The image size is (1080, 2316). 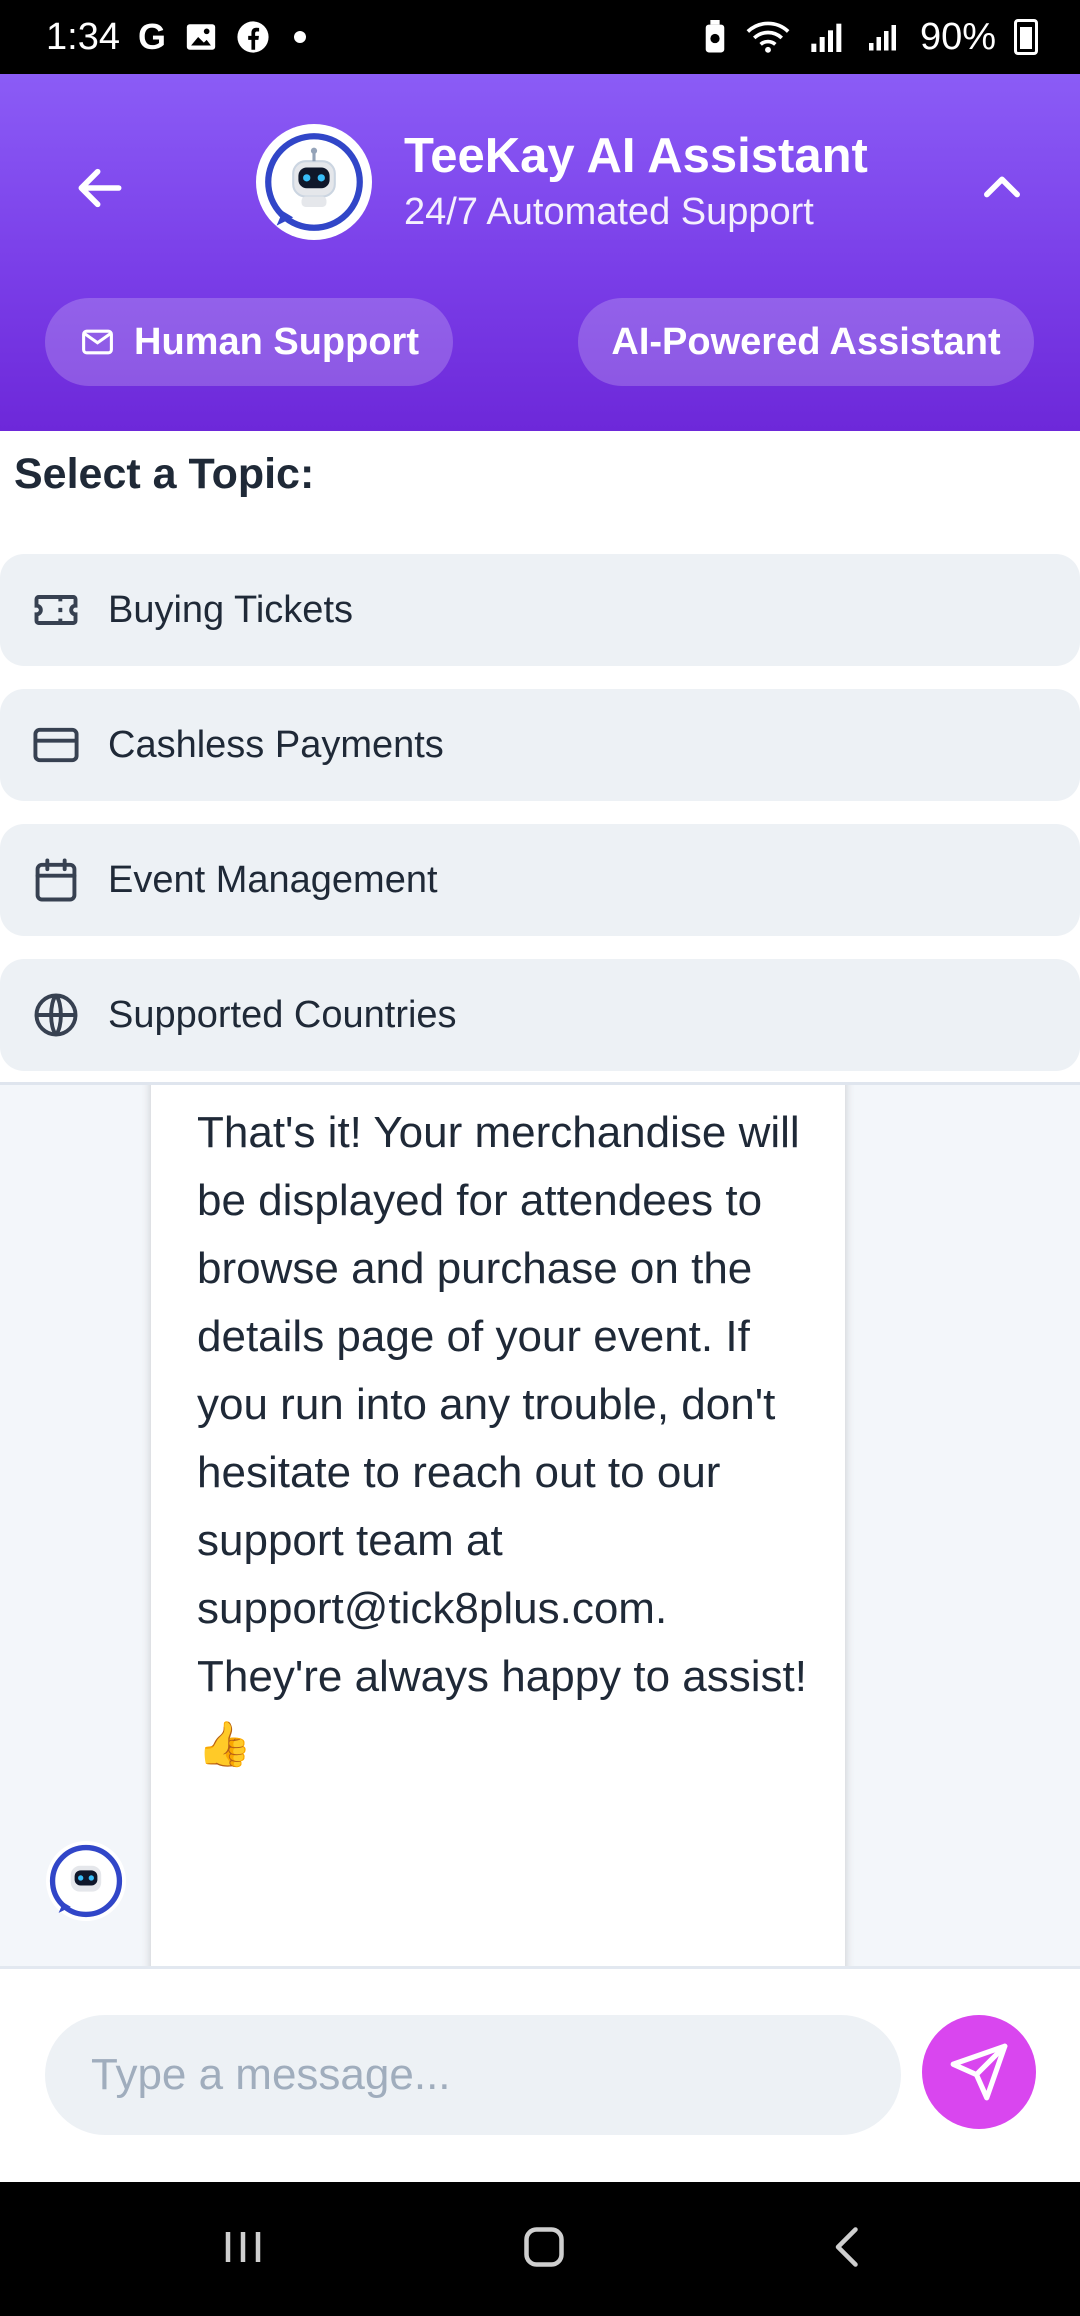 What do you see at coordinates (273, 879) in the screenshot?
I see `topic-label: Event Management` at bounding box center [273, 879].